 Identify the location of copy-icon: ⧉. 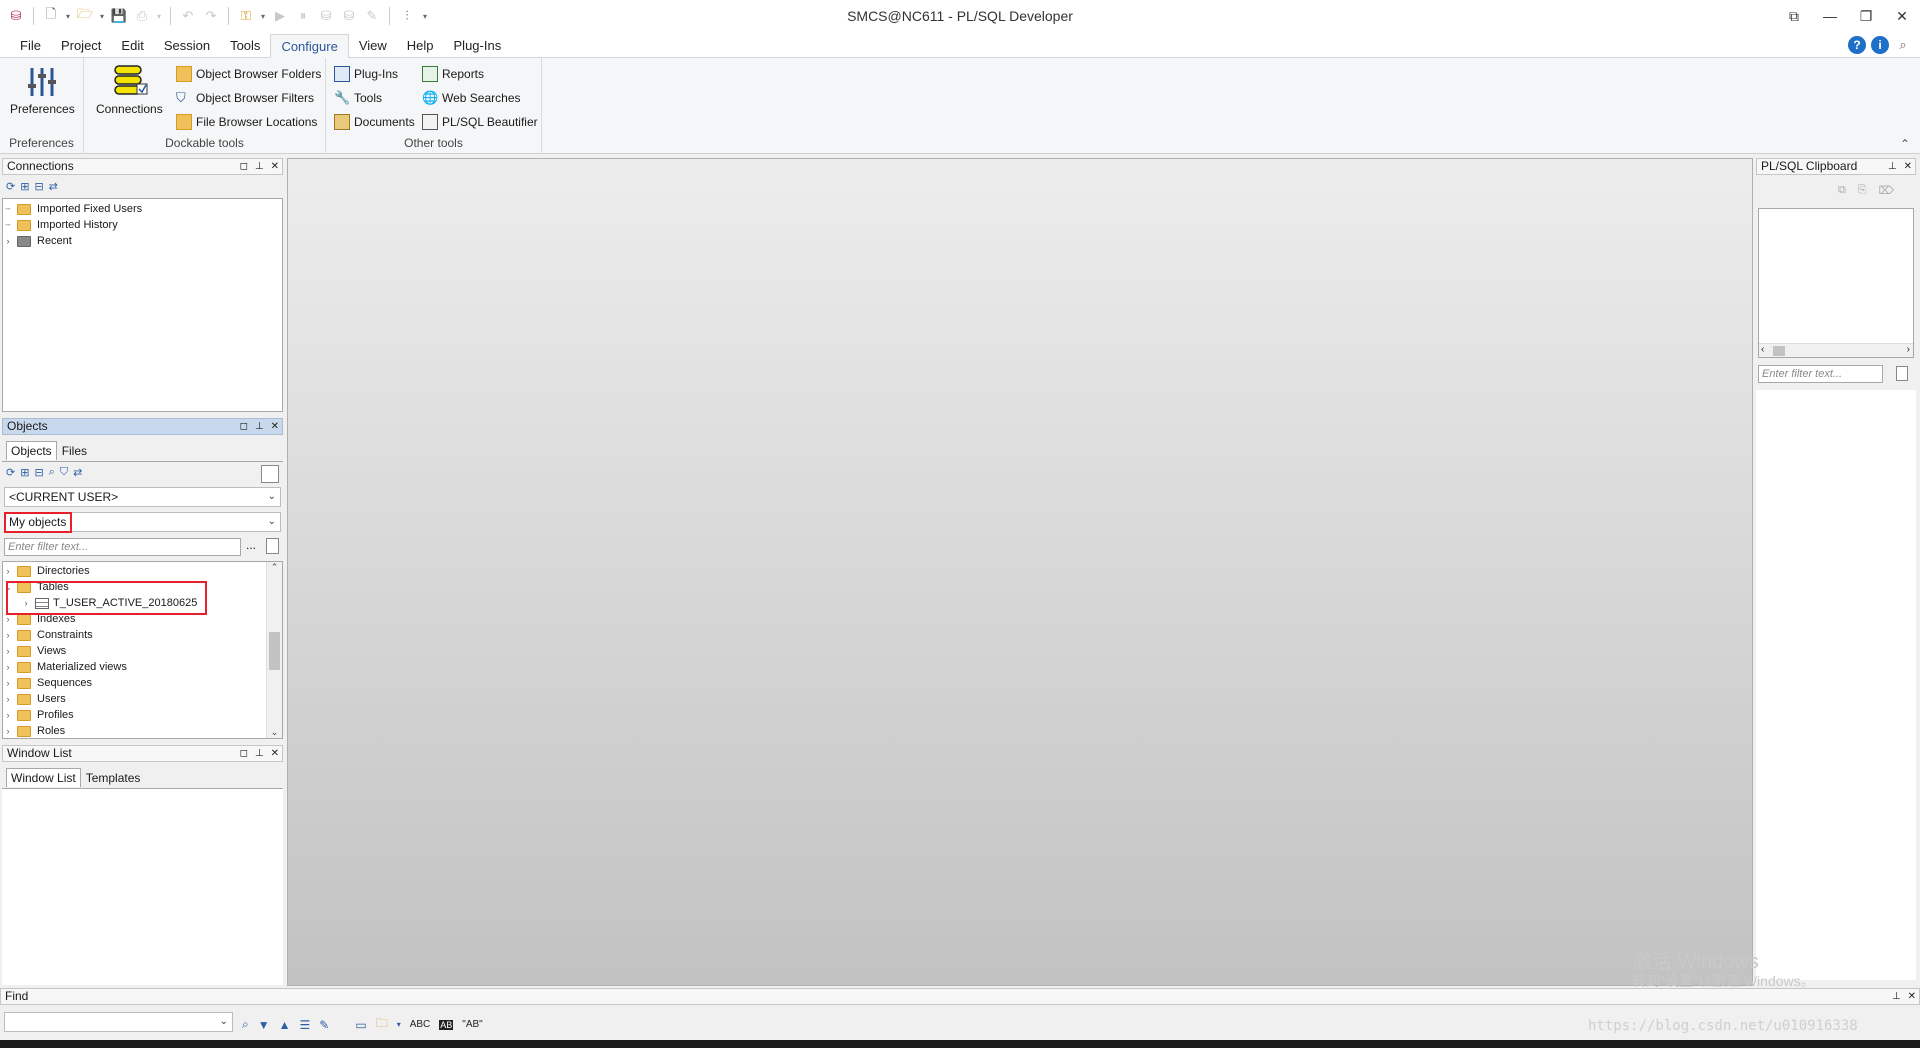
(1842, 190).